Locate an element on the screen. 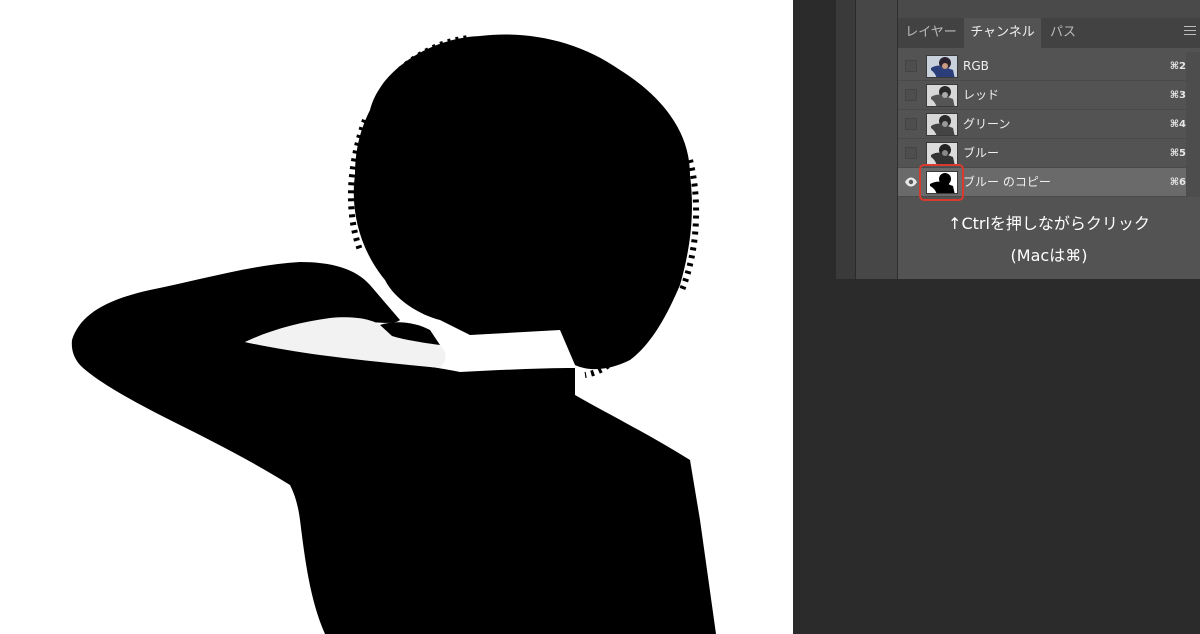  channel-shortcut: ⌘3 is located at coordinates (1177, 95).